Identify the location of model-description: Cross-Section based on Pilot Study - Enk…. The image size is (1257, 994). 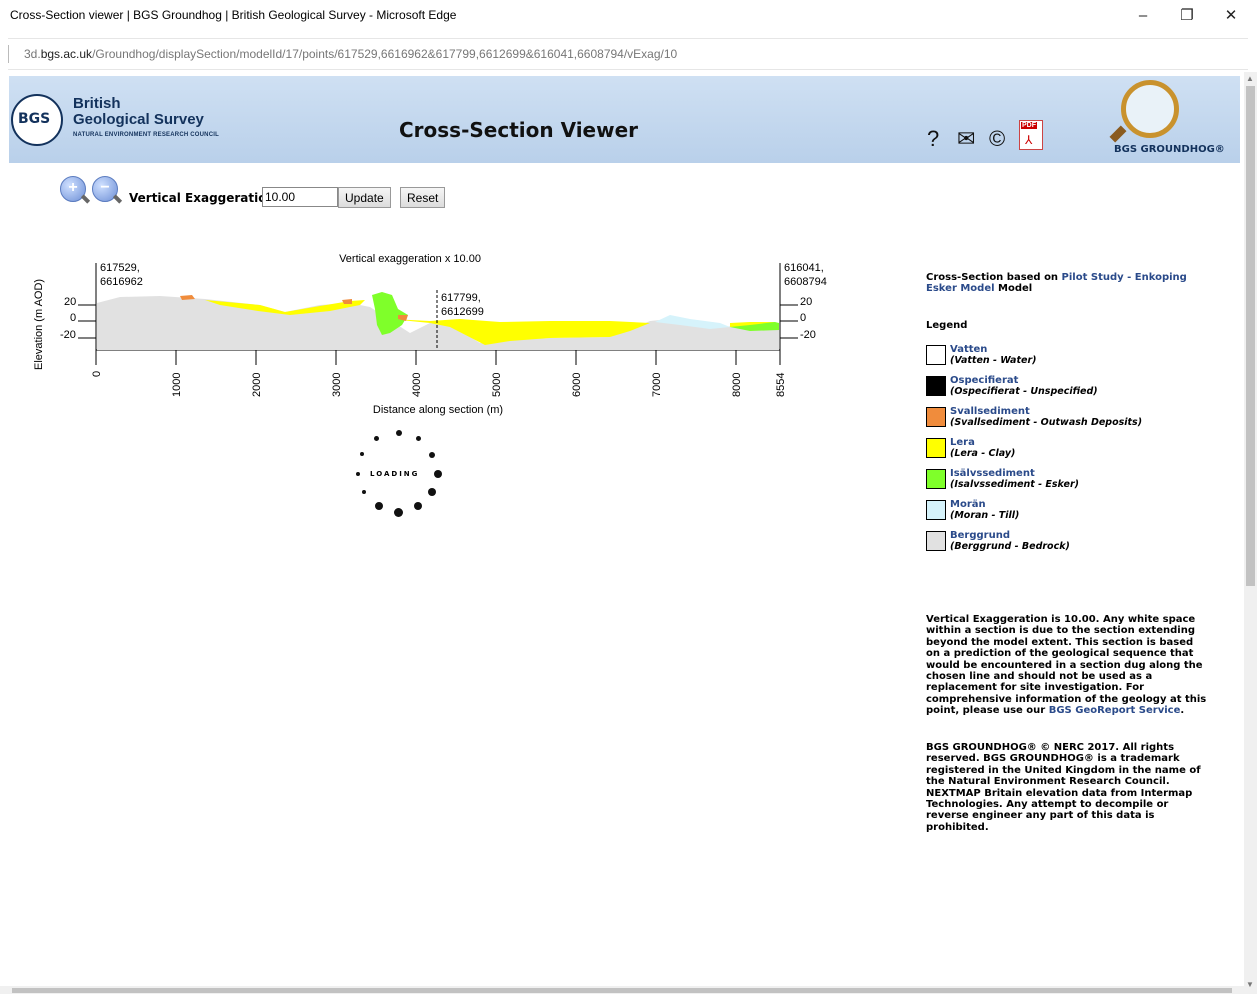
(1067, 283).